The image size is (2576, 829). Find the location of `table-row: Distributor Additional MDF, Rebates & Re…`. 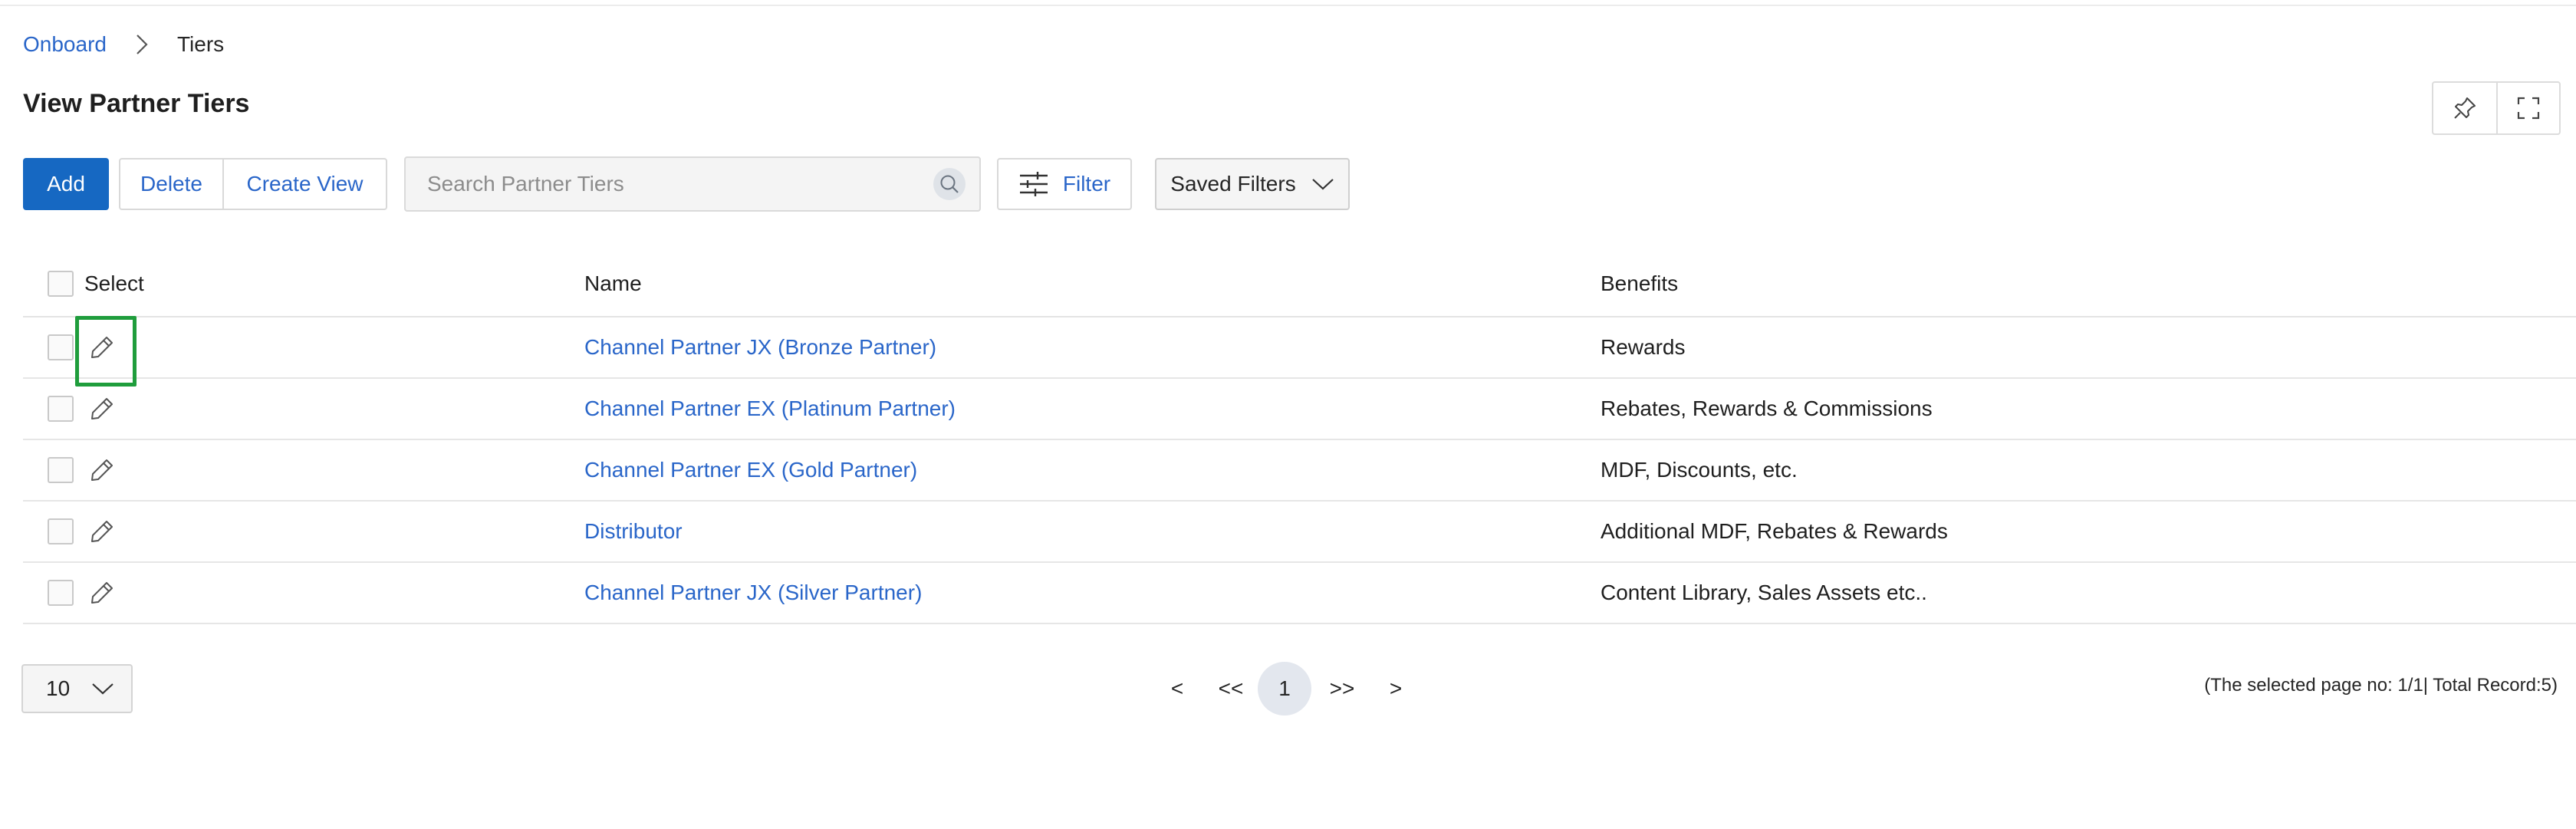

table-row: Distributor Additional MDF, Rebates & Re… is located at coordinates (1299, 533).